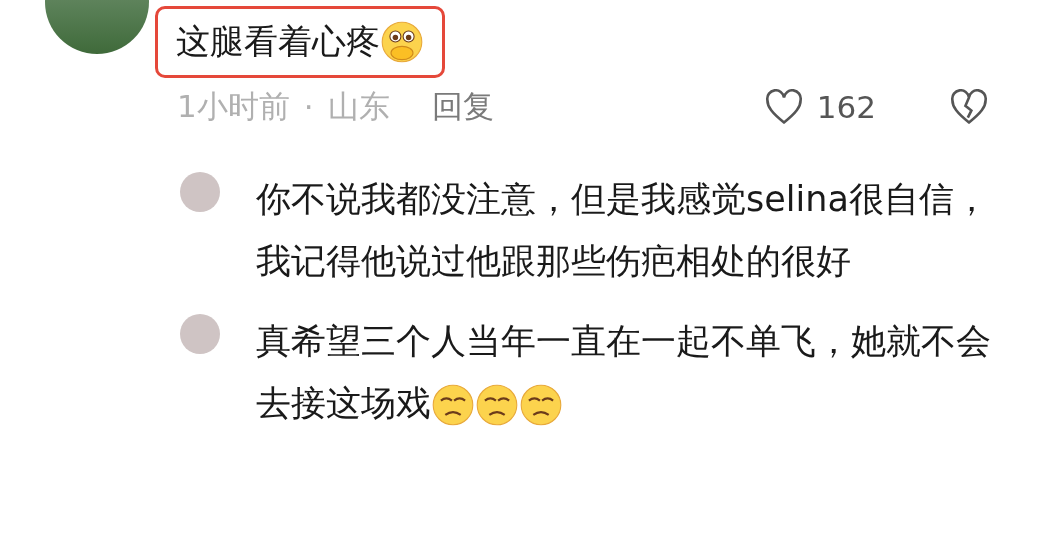 This screenshot has height=548, width=1044. Describe the element at coordinates (300, 42) in the screenshot. I see `comment-text: 这腿看着心疼` at that location.